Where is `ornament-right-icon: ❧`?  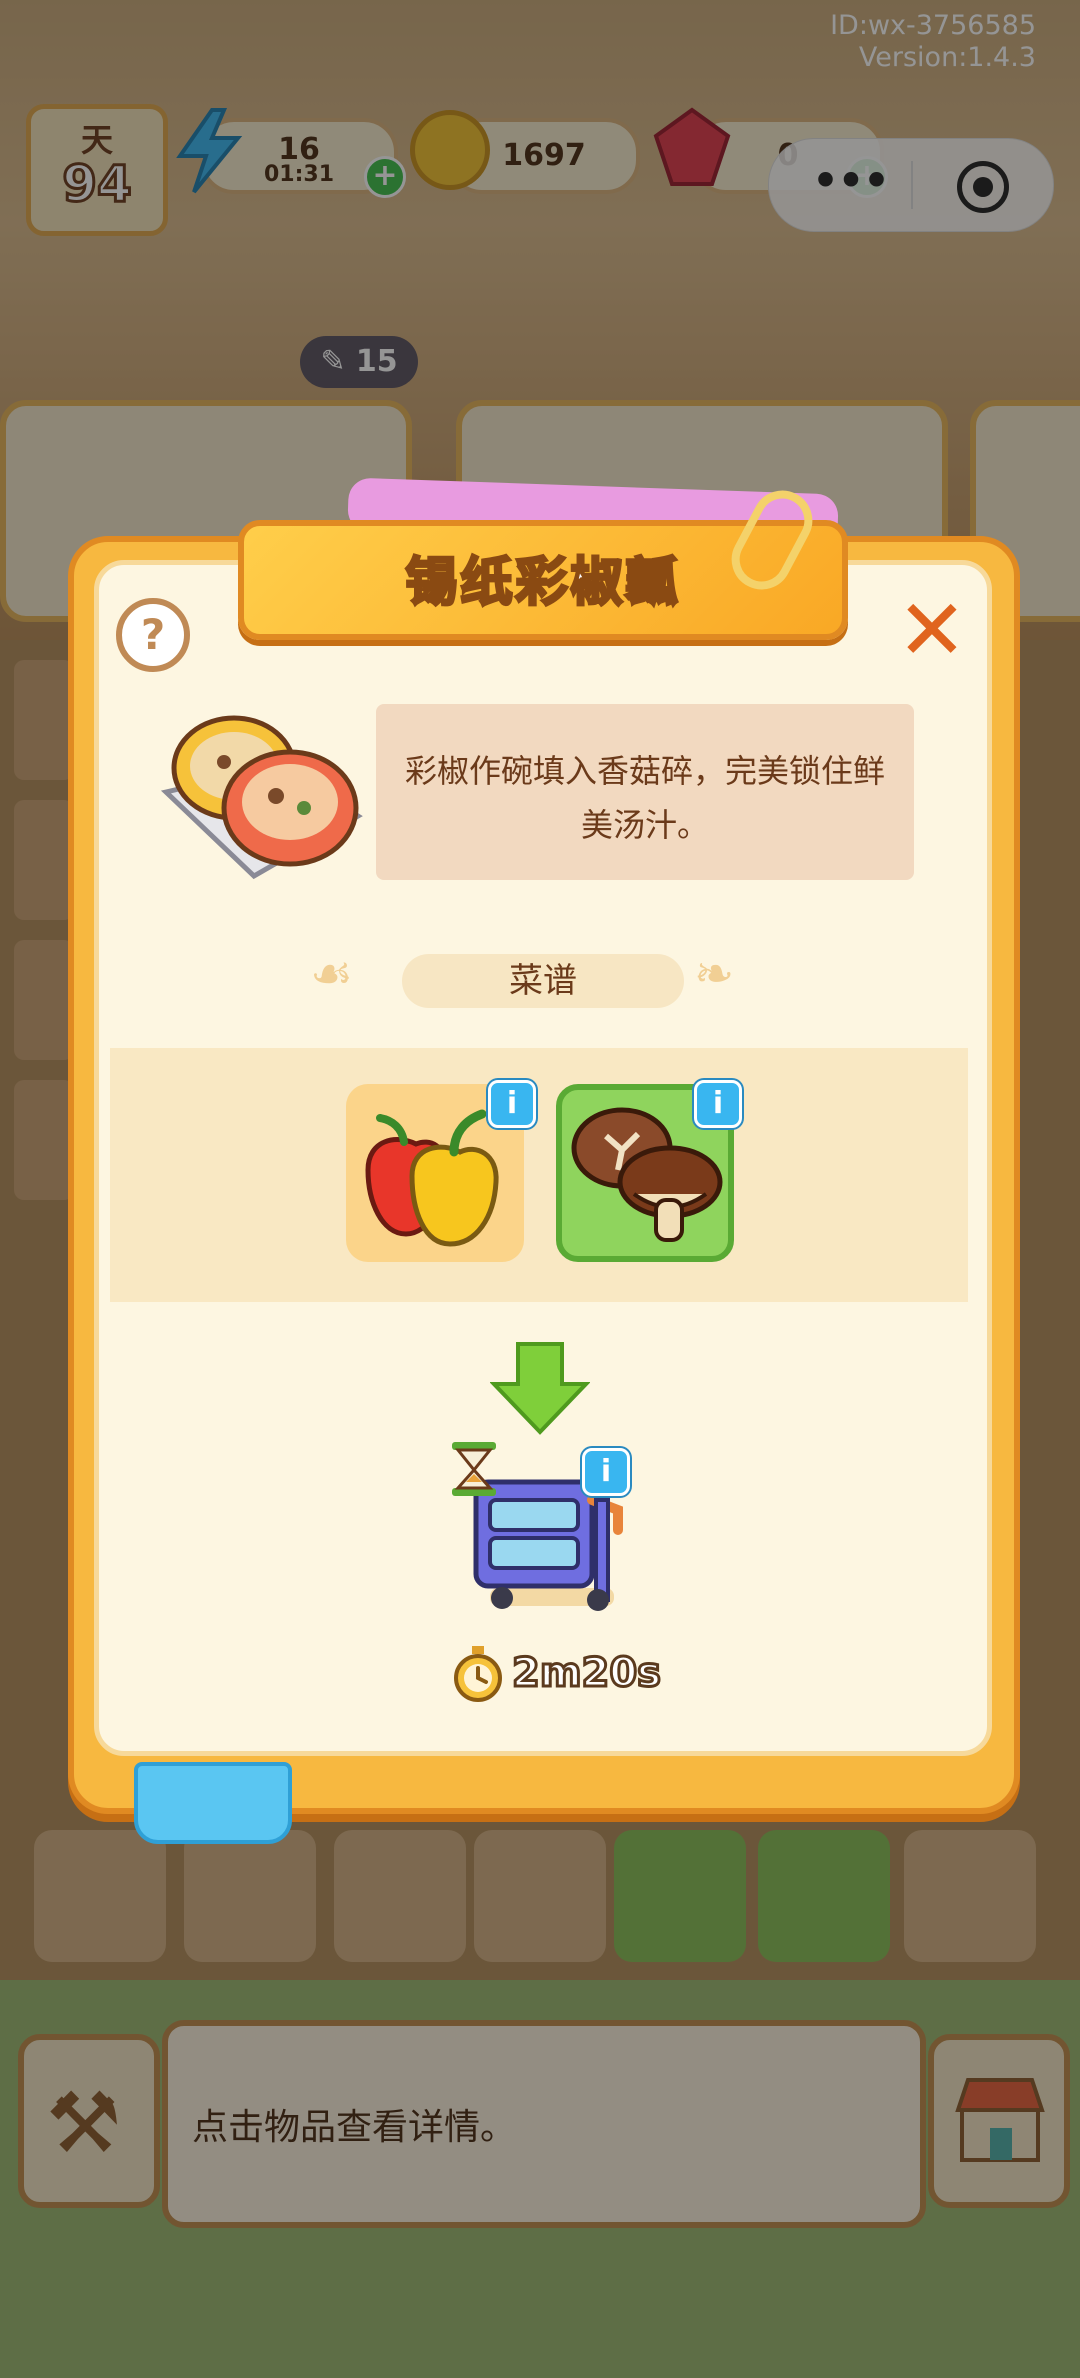
ornament-right-icon: ❧ is located at coordinates (714, 974).